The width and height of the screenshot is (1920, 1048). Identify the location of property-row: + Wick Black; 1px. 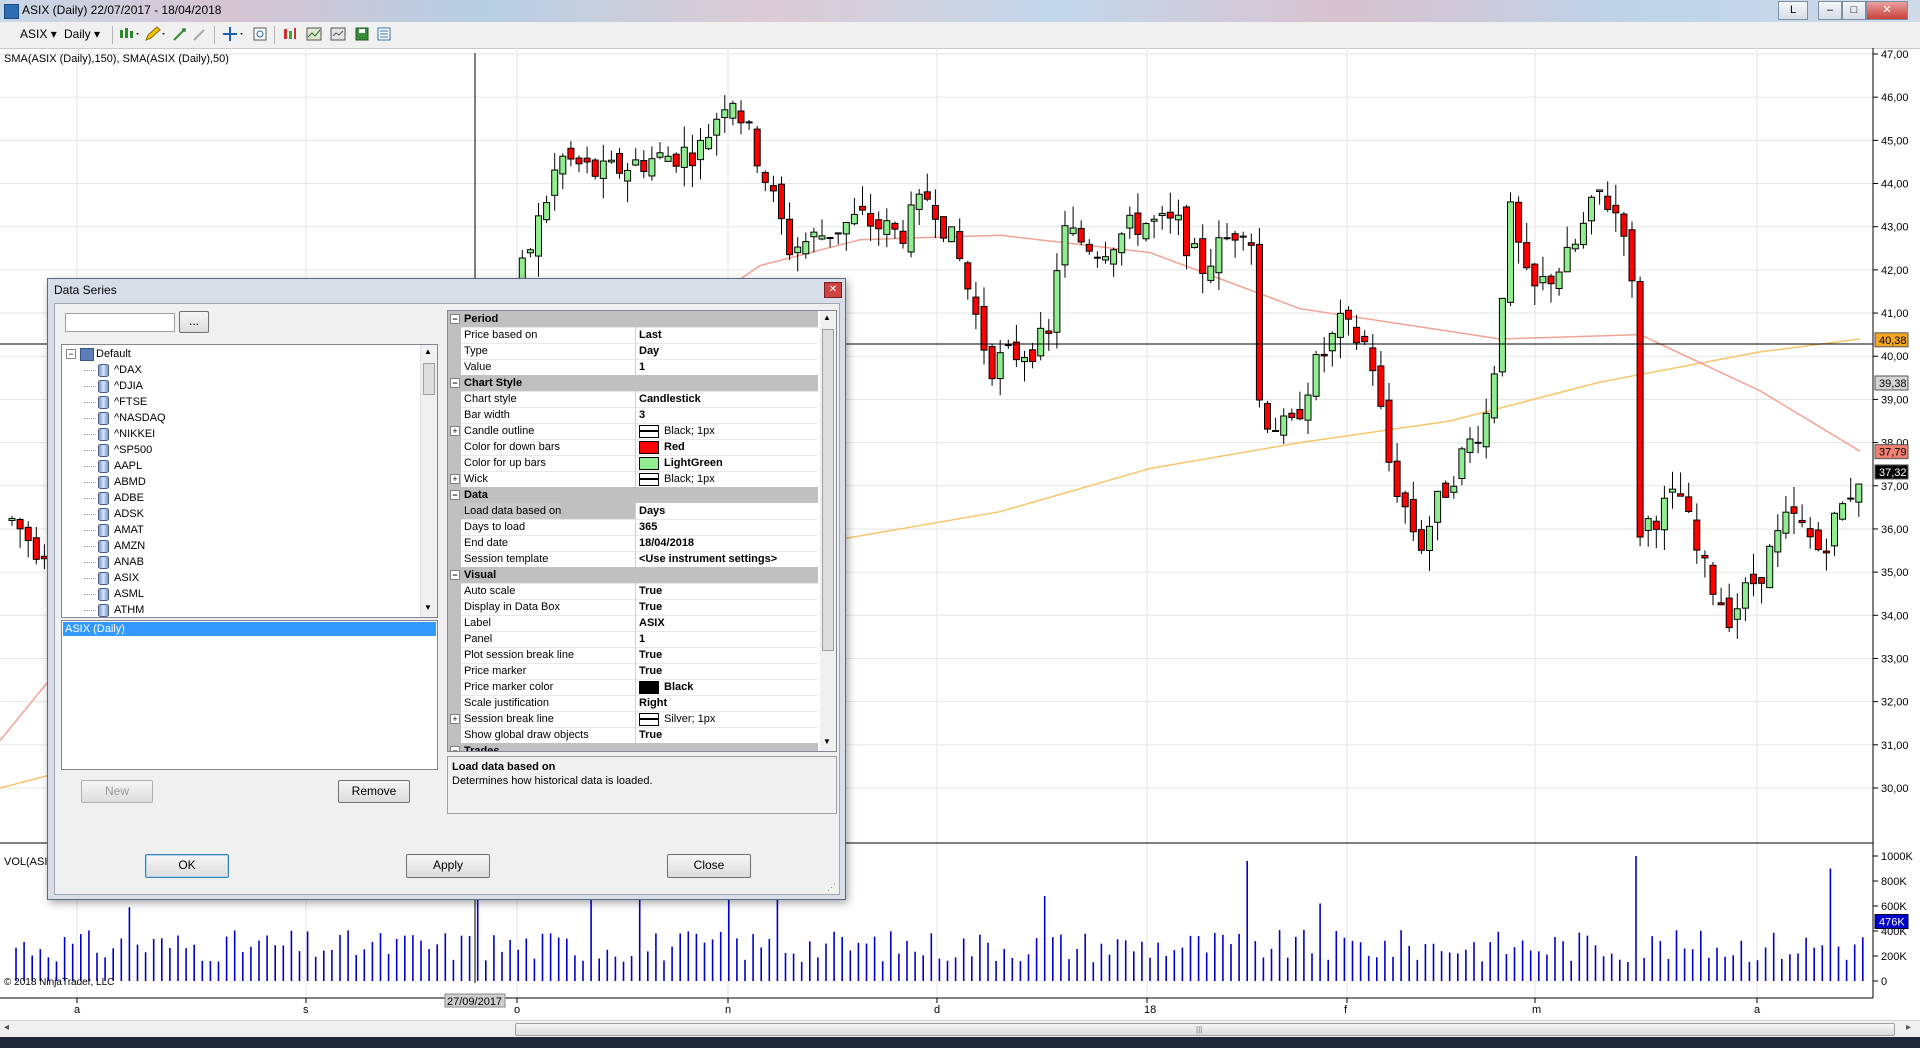
(633, 479).